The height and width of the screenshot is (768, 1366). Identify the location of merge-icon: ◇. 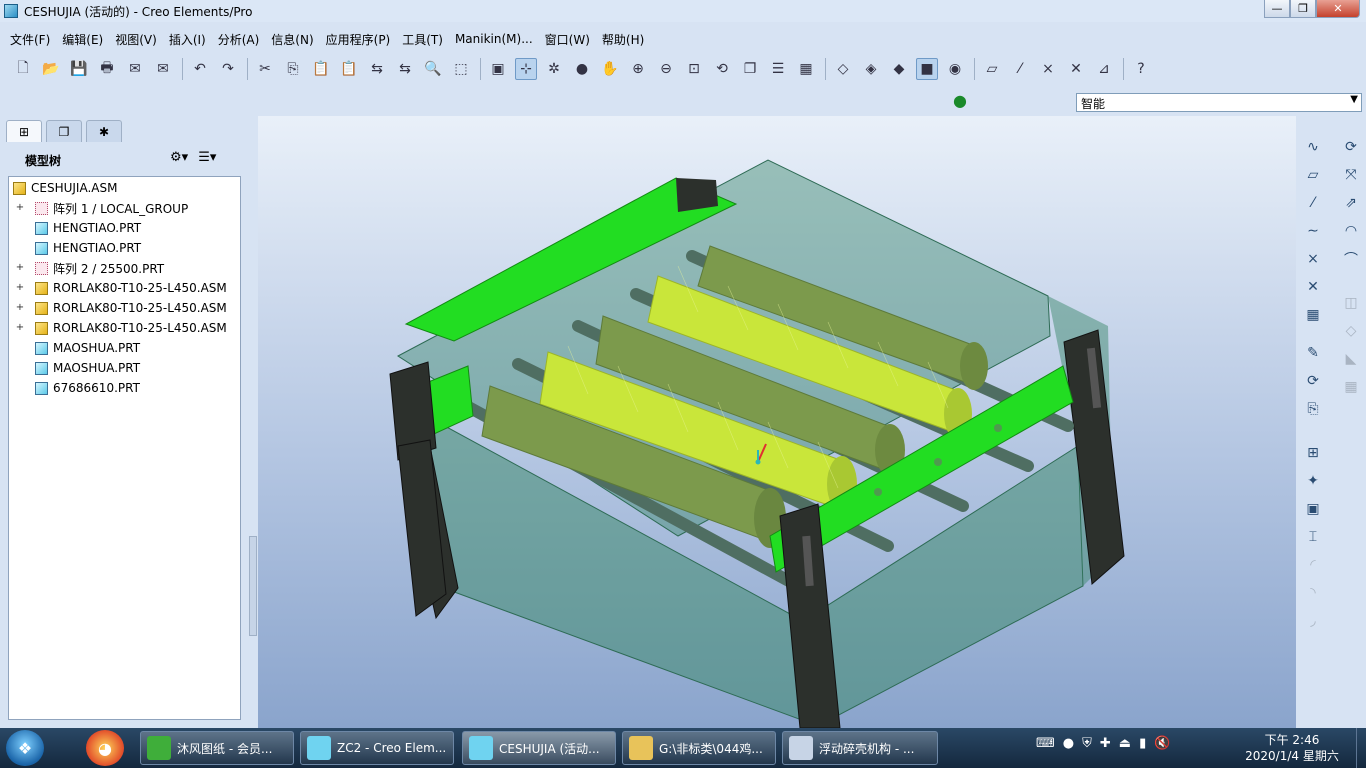
(1351, 331).